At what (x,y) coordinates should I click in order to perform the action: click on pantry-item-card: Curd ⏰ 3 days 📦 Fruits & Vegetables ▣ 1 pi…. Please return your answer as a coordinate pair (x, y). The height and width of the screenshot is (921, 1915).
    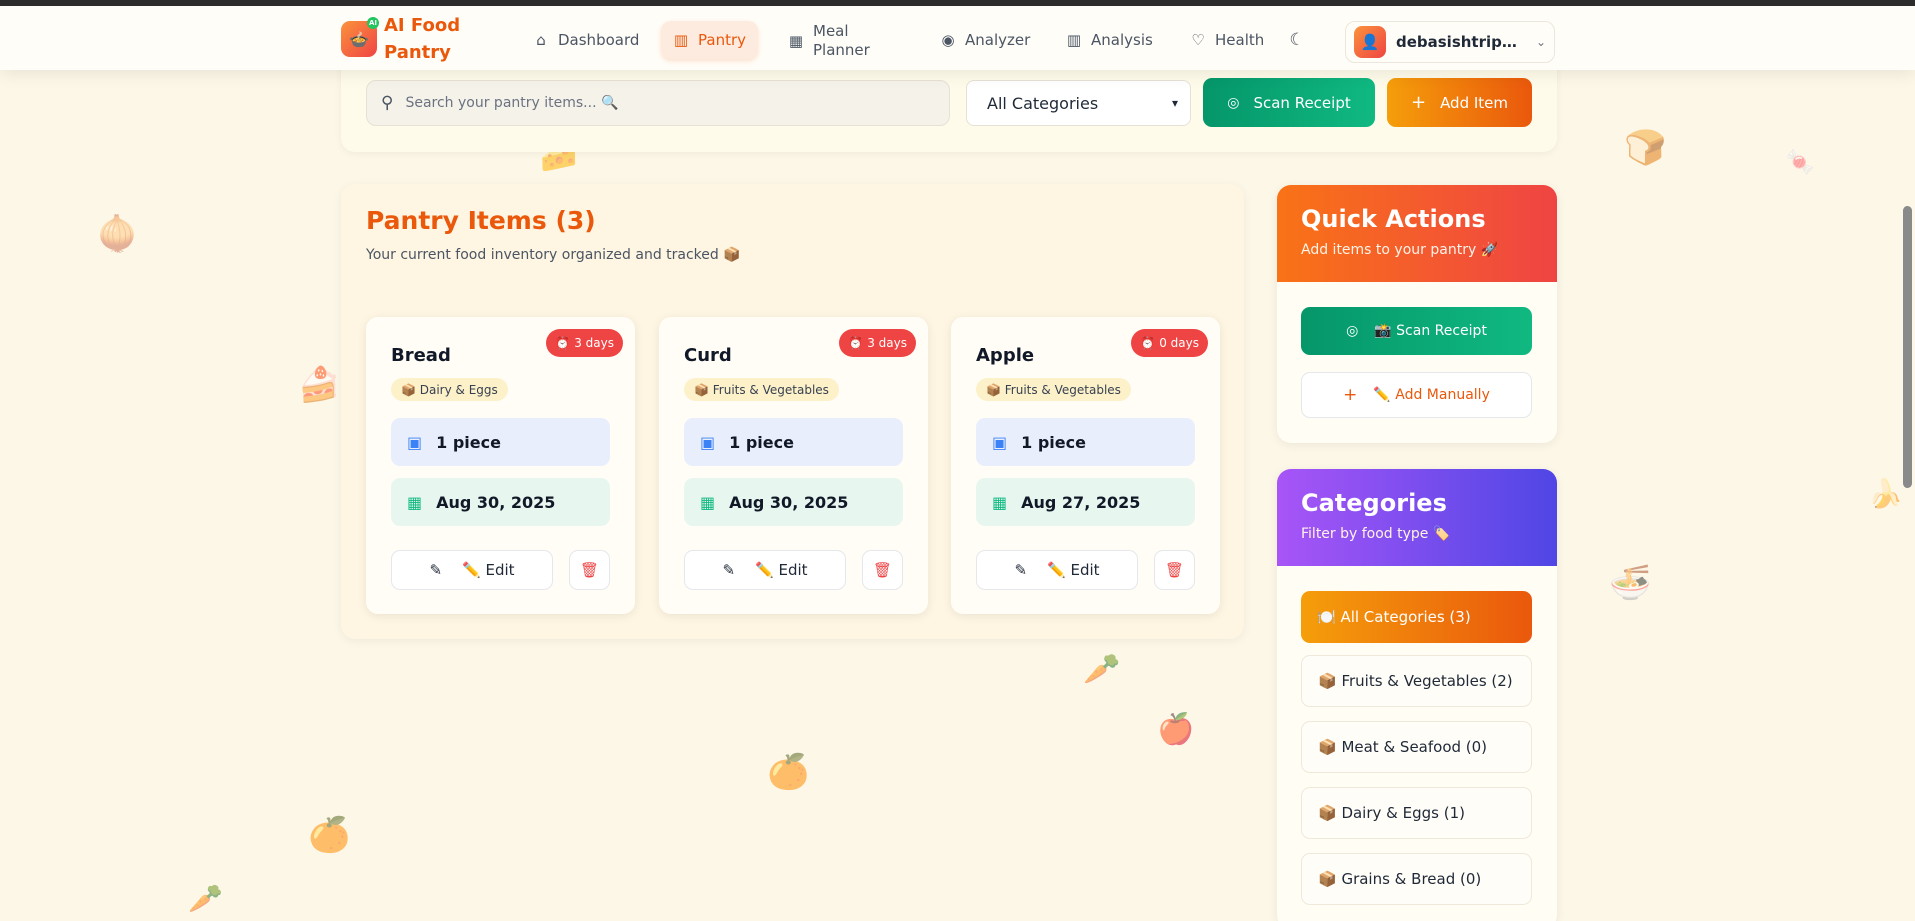
    Looking at the image, I should click on (793, 465).